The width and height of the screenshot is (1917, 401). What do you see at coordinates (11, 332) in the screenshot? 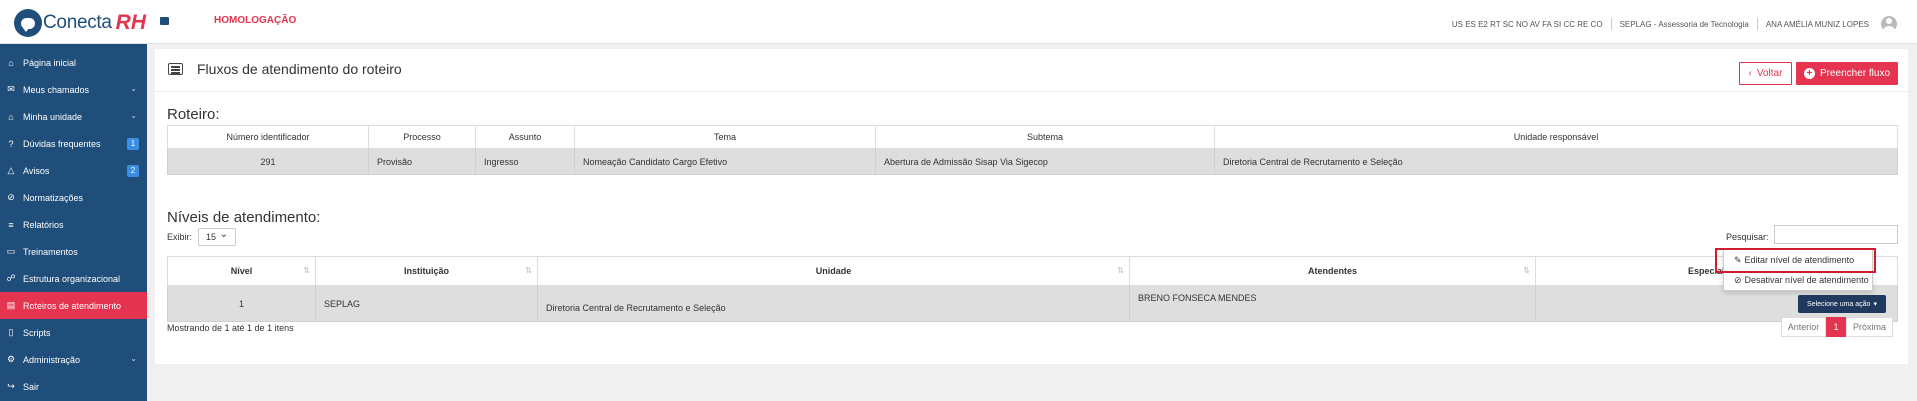
I see `file-icon: ▯` at bounding box center [11, 332].